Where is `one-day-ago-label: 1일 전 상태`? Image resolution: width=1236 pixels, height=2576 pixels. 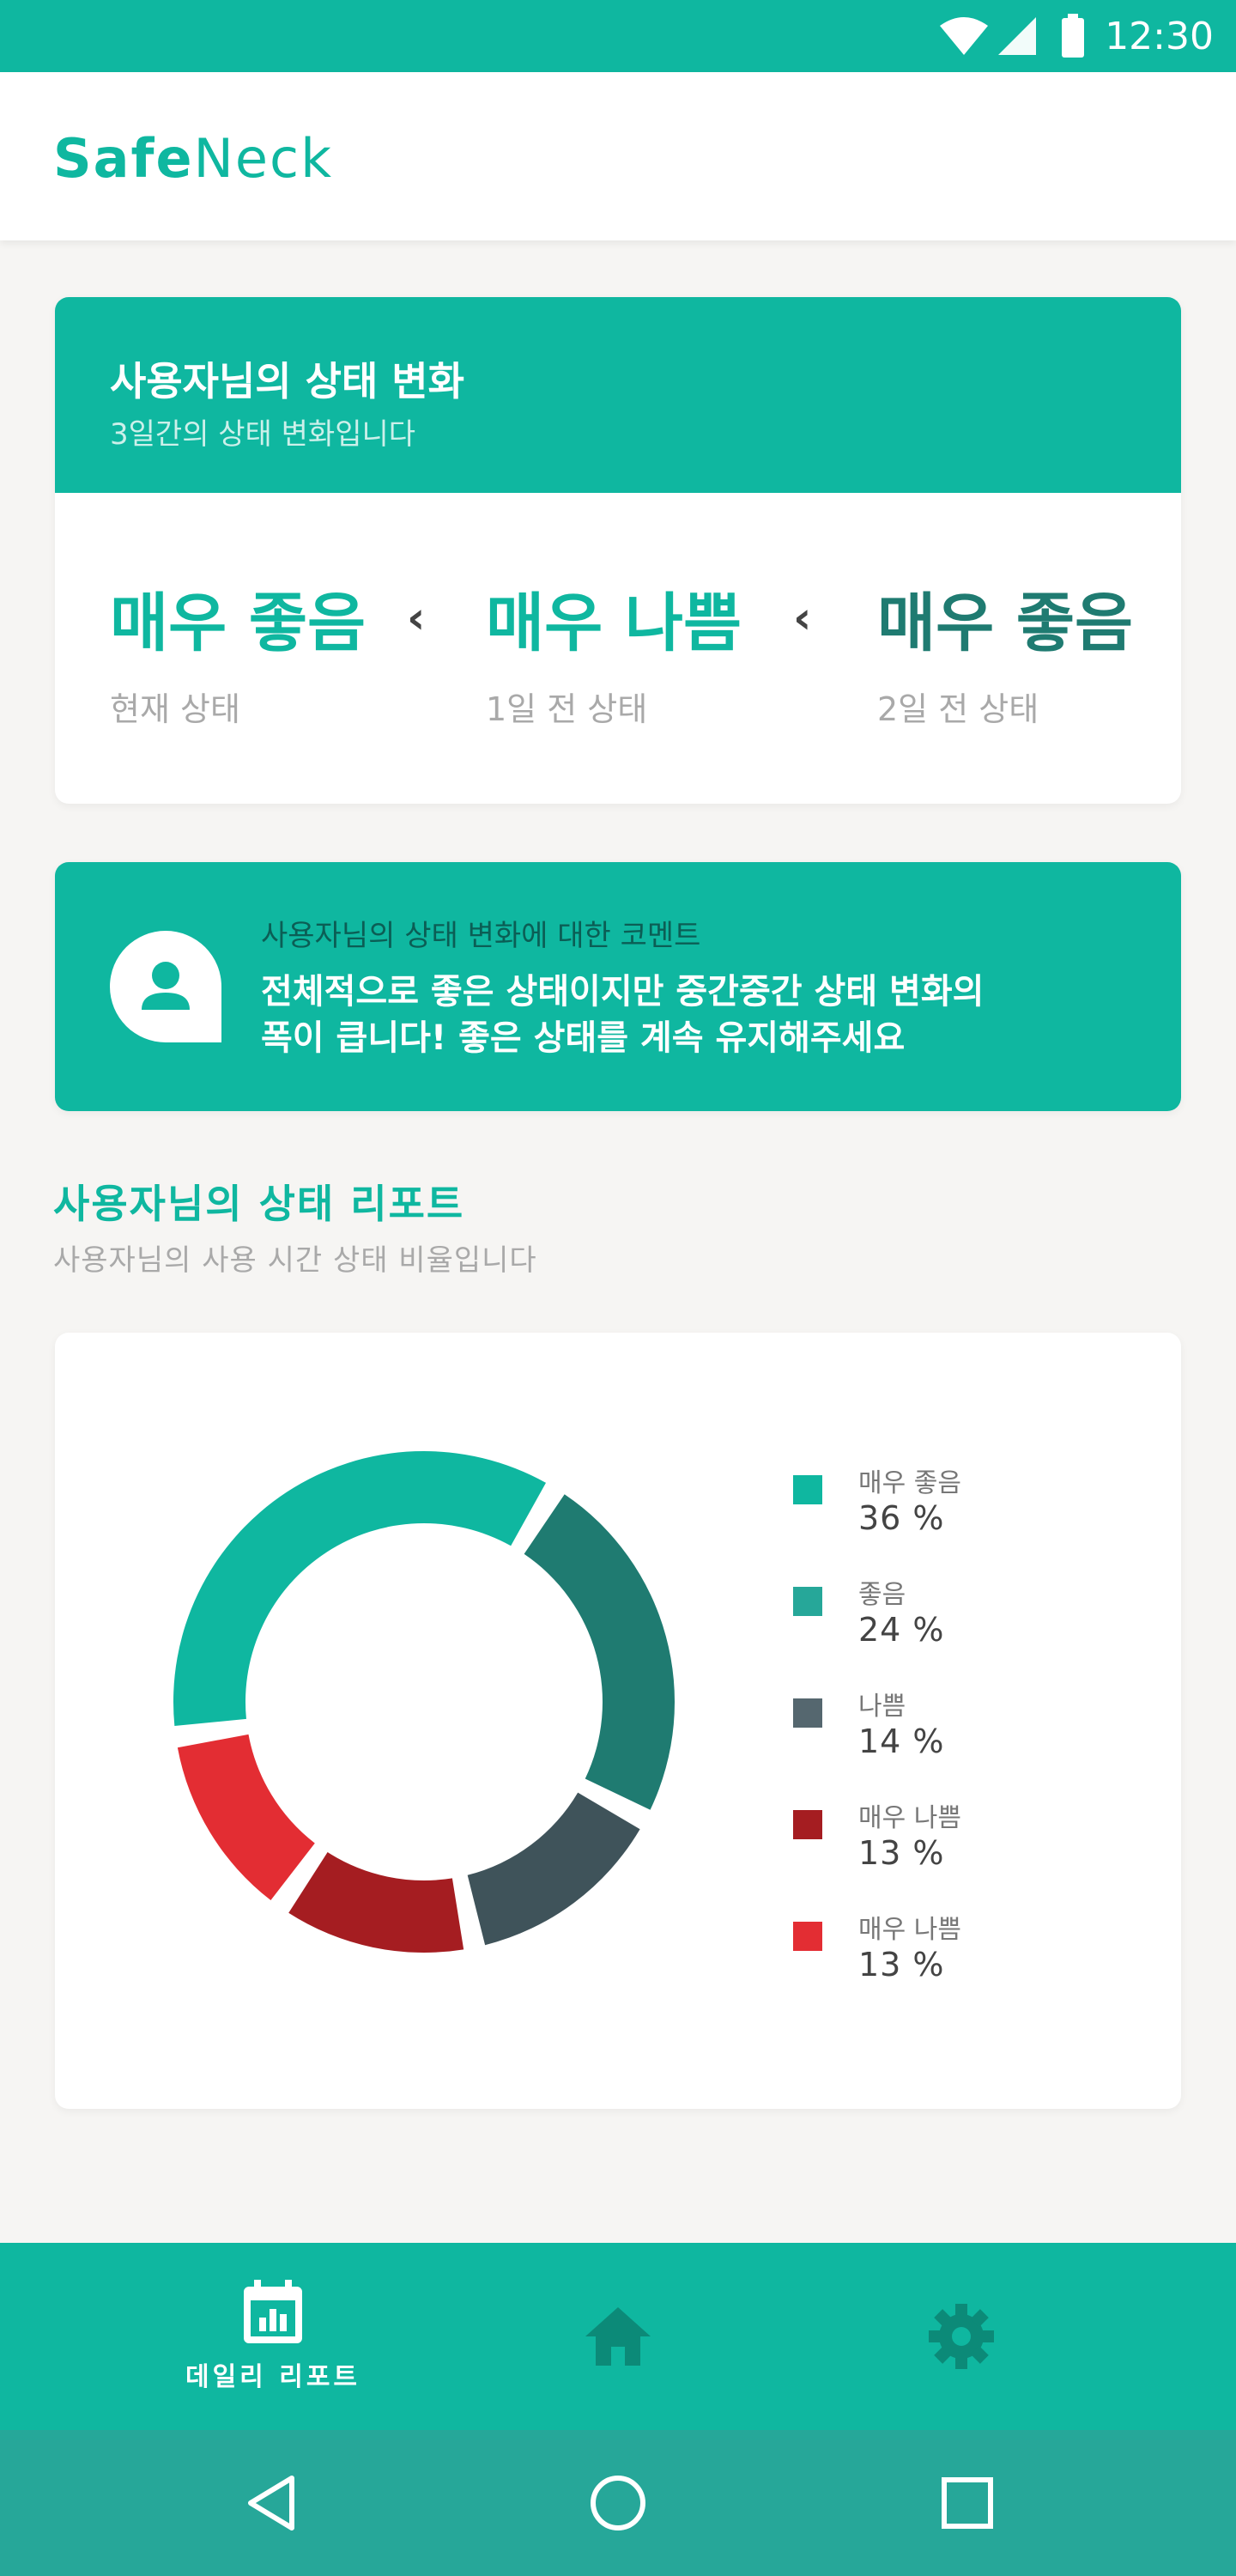 one-day-ago-label: 1일 전 상태 is located at coordinates (567, 709).